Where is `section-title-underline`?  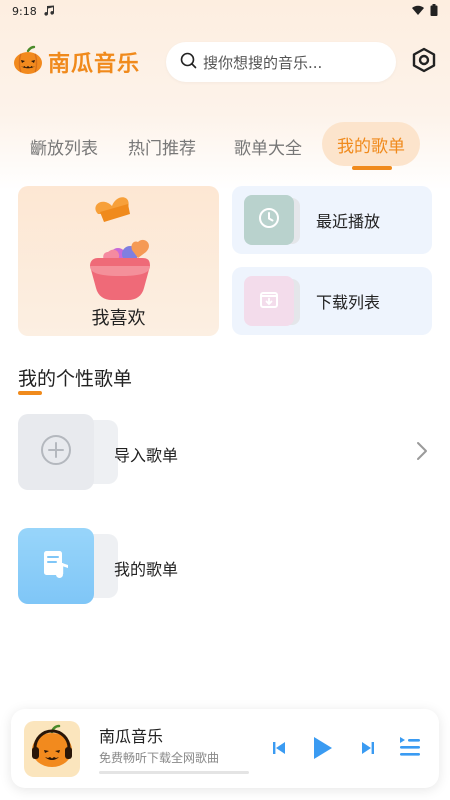
section-title-underline is located at coordinates (30, 393).